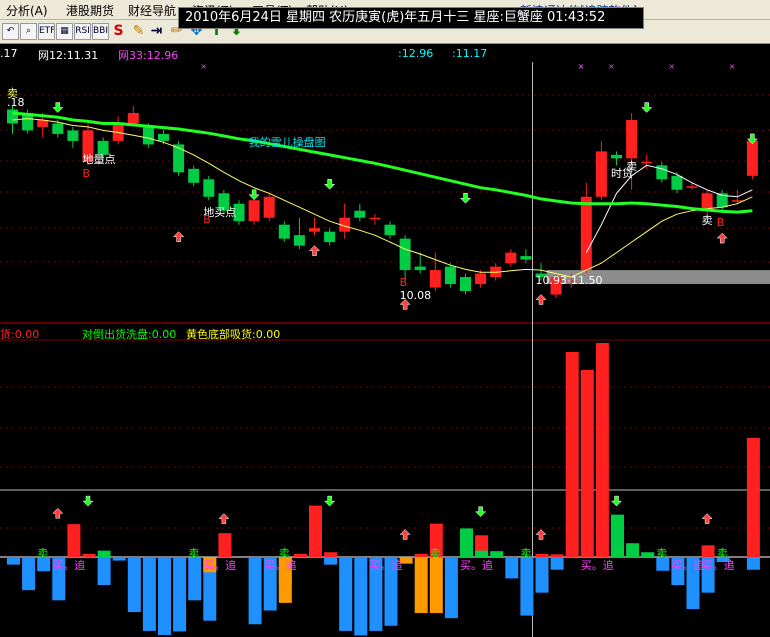 Image resolution: width=770 pixels, height=637 pixels. What do you see at coordinates (27, 10) in the screenshot?
I see `menu-analysis: 分析(A)` at bounding box center [27, 10].